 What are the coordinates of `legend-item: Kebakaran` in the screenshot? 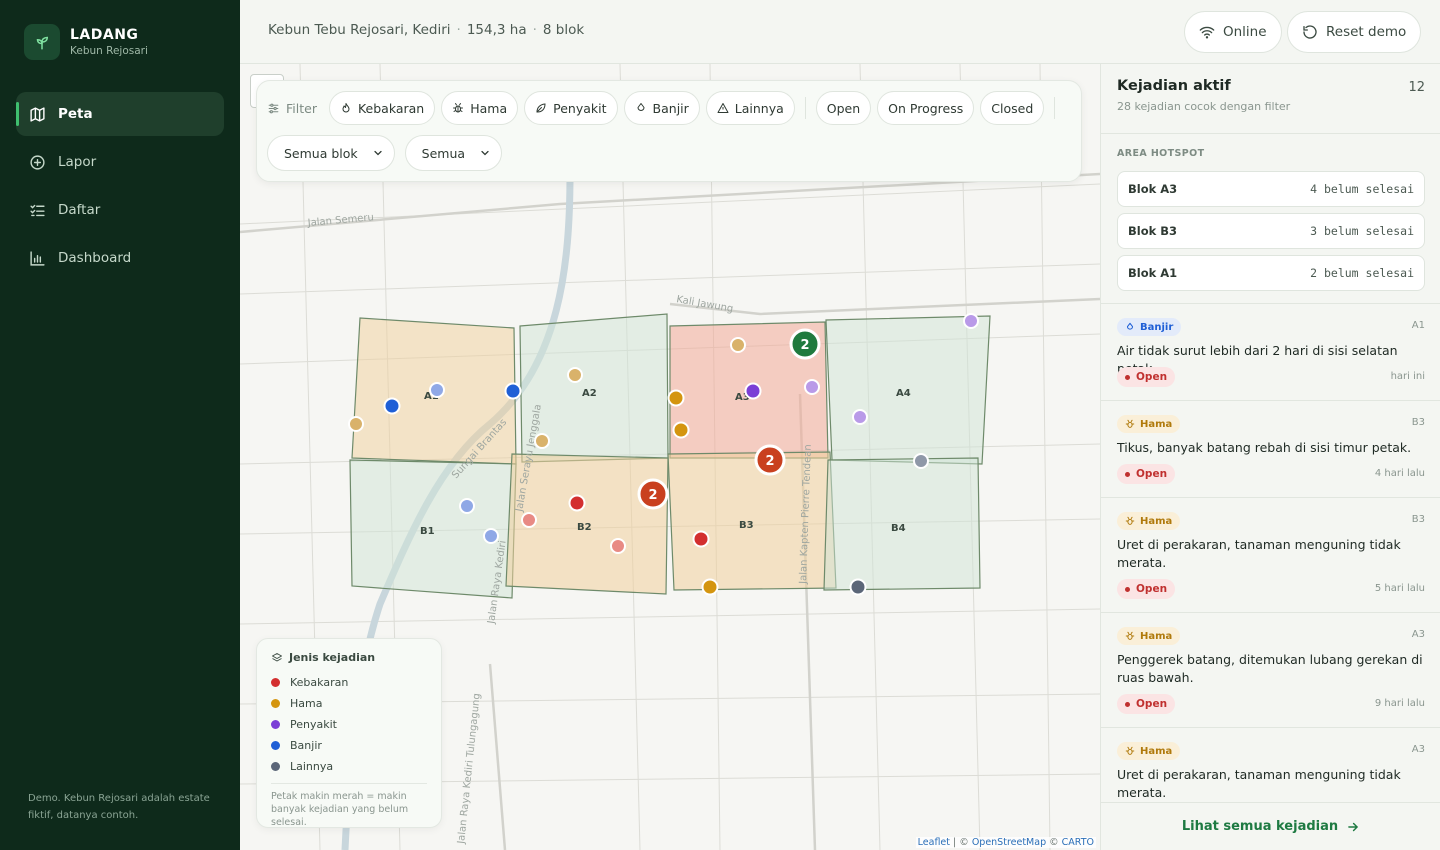 It's located at (349, 682).